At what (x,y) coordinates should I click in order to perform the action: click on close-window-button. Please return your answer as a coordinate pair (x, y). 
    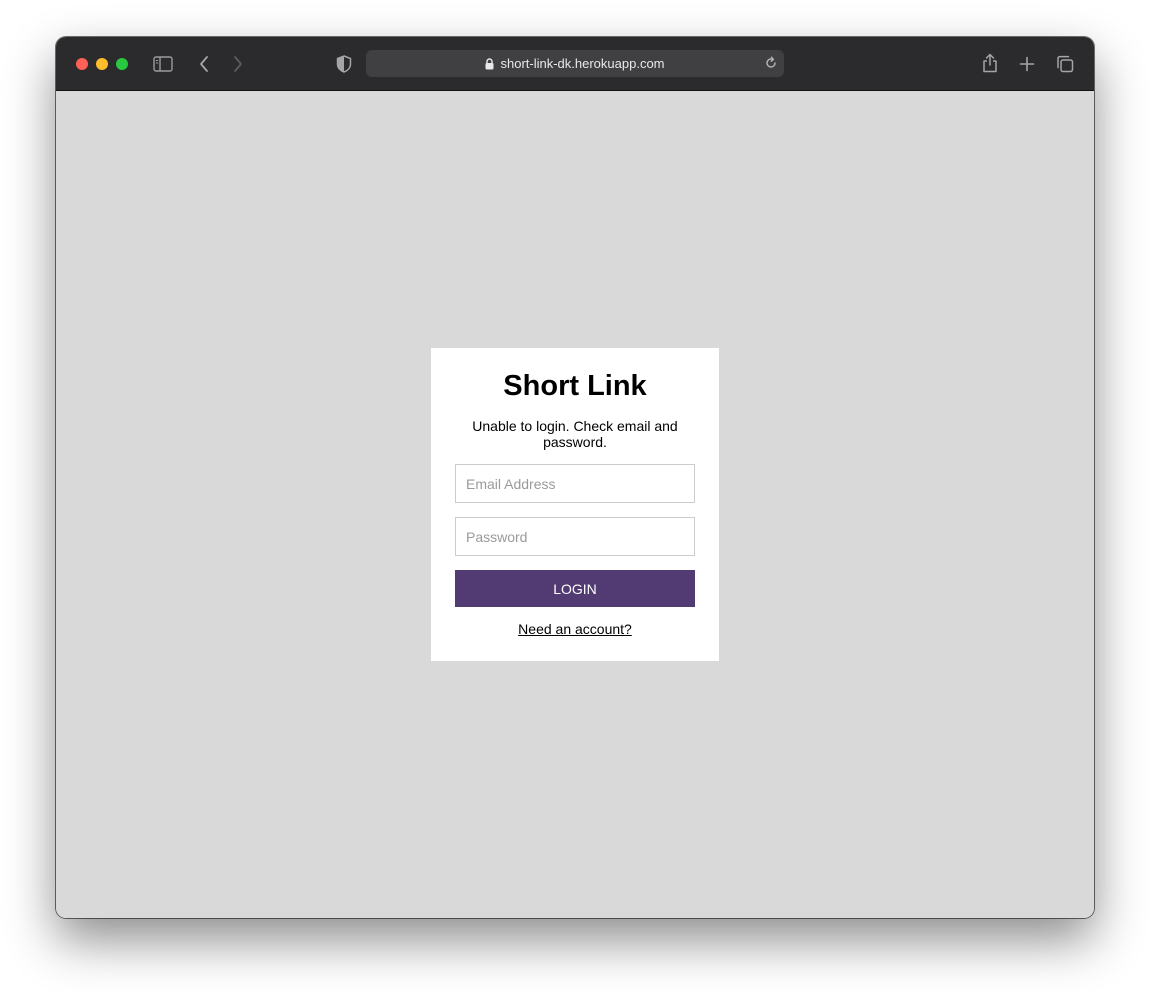
    Looking at the image, I should click on (82, 64).